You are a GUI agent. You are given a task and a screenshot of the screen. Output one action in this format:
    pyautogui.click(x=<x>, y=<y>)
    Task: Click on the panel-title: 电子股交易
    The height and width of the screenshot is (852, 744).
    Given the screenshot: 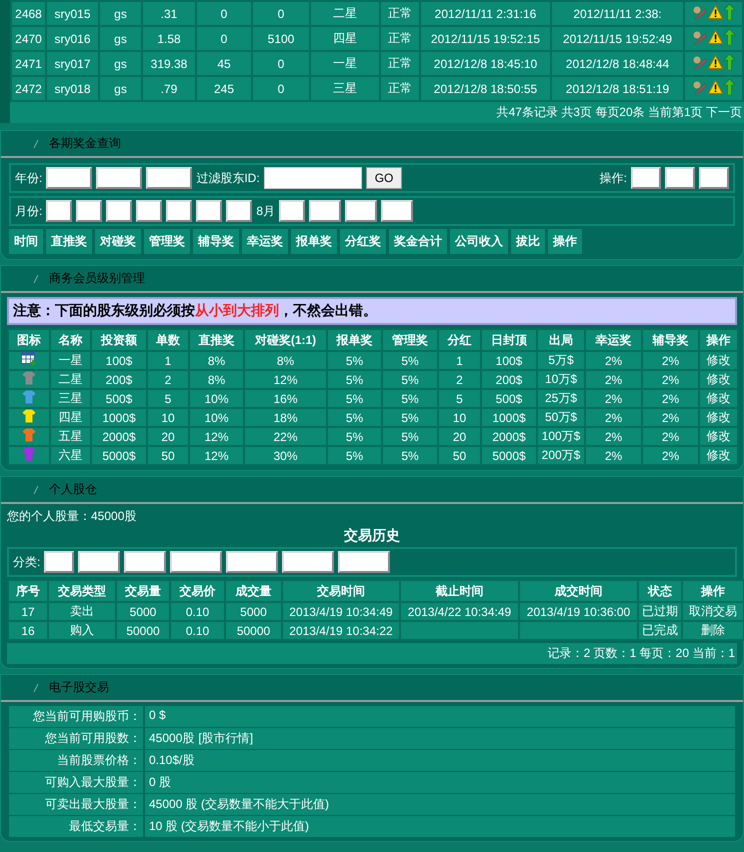 What is the action you would take?
    pyautogui.click(x=79, y=687)
    